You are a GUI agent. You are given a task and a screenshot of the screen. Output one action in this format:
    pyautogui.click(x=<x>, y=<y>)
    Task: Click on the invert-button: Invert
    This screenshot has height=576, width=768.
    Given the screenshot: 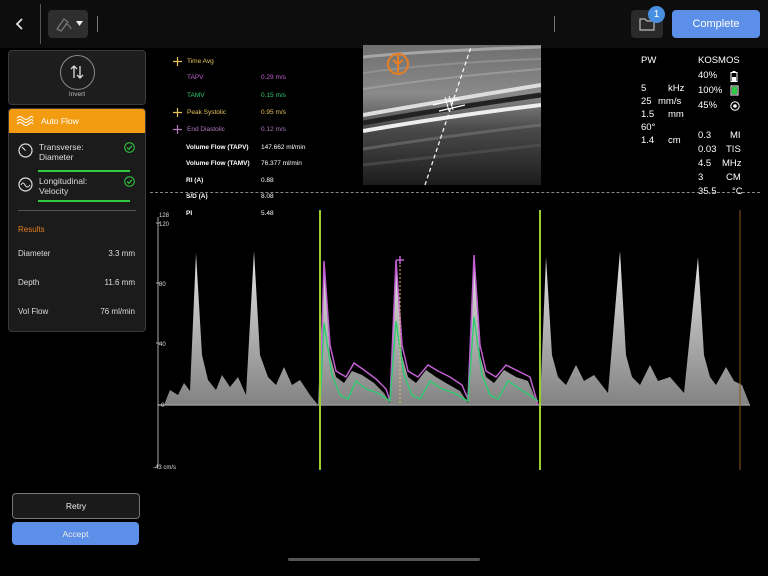 What is the action you would take?
    pyautogui.click(x=77, y=77)
    